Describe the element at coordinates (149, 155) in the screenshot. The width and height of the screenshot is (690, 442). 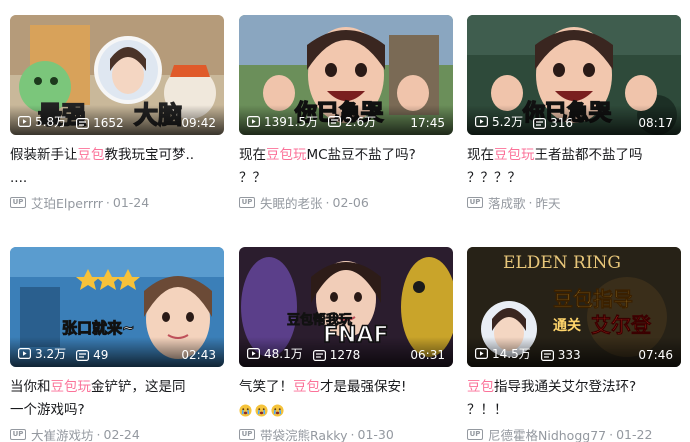
I see `title-text: 教我玩宝可梦..` at that location.